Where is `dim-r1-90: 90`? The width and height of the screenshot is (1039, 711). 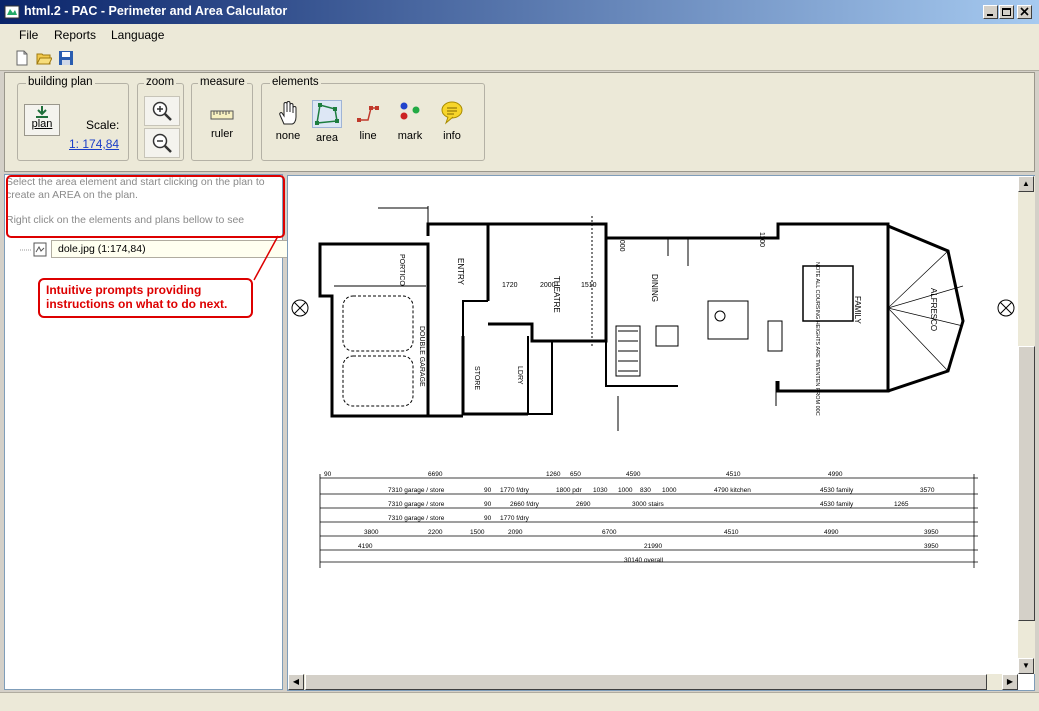 dim-r1-90: 90 is located at coordinates (328, 474).